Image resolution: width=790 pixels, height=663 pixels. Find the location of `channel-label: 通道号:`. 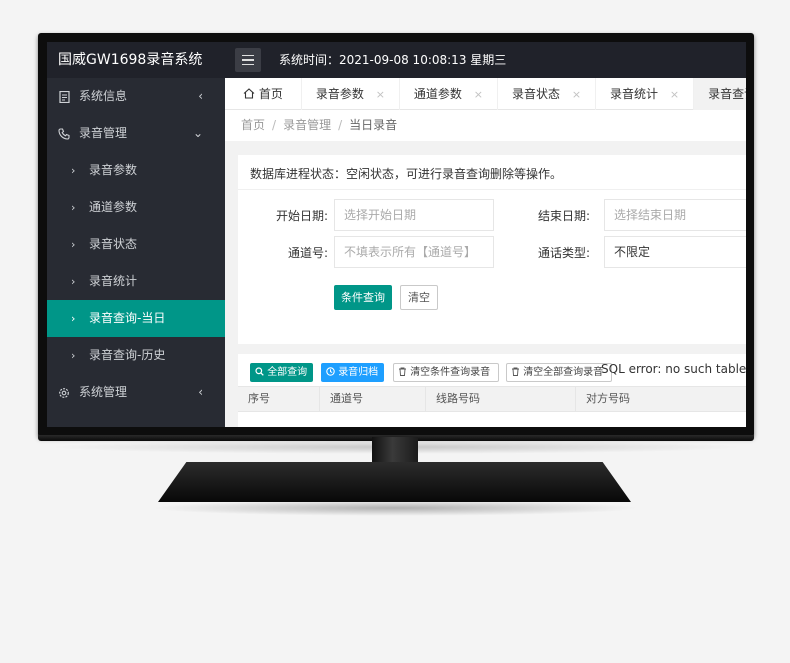

channel-label: 通道号: is located at coordinates (307, 253).